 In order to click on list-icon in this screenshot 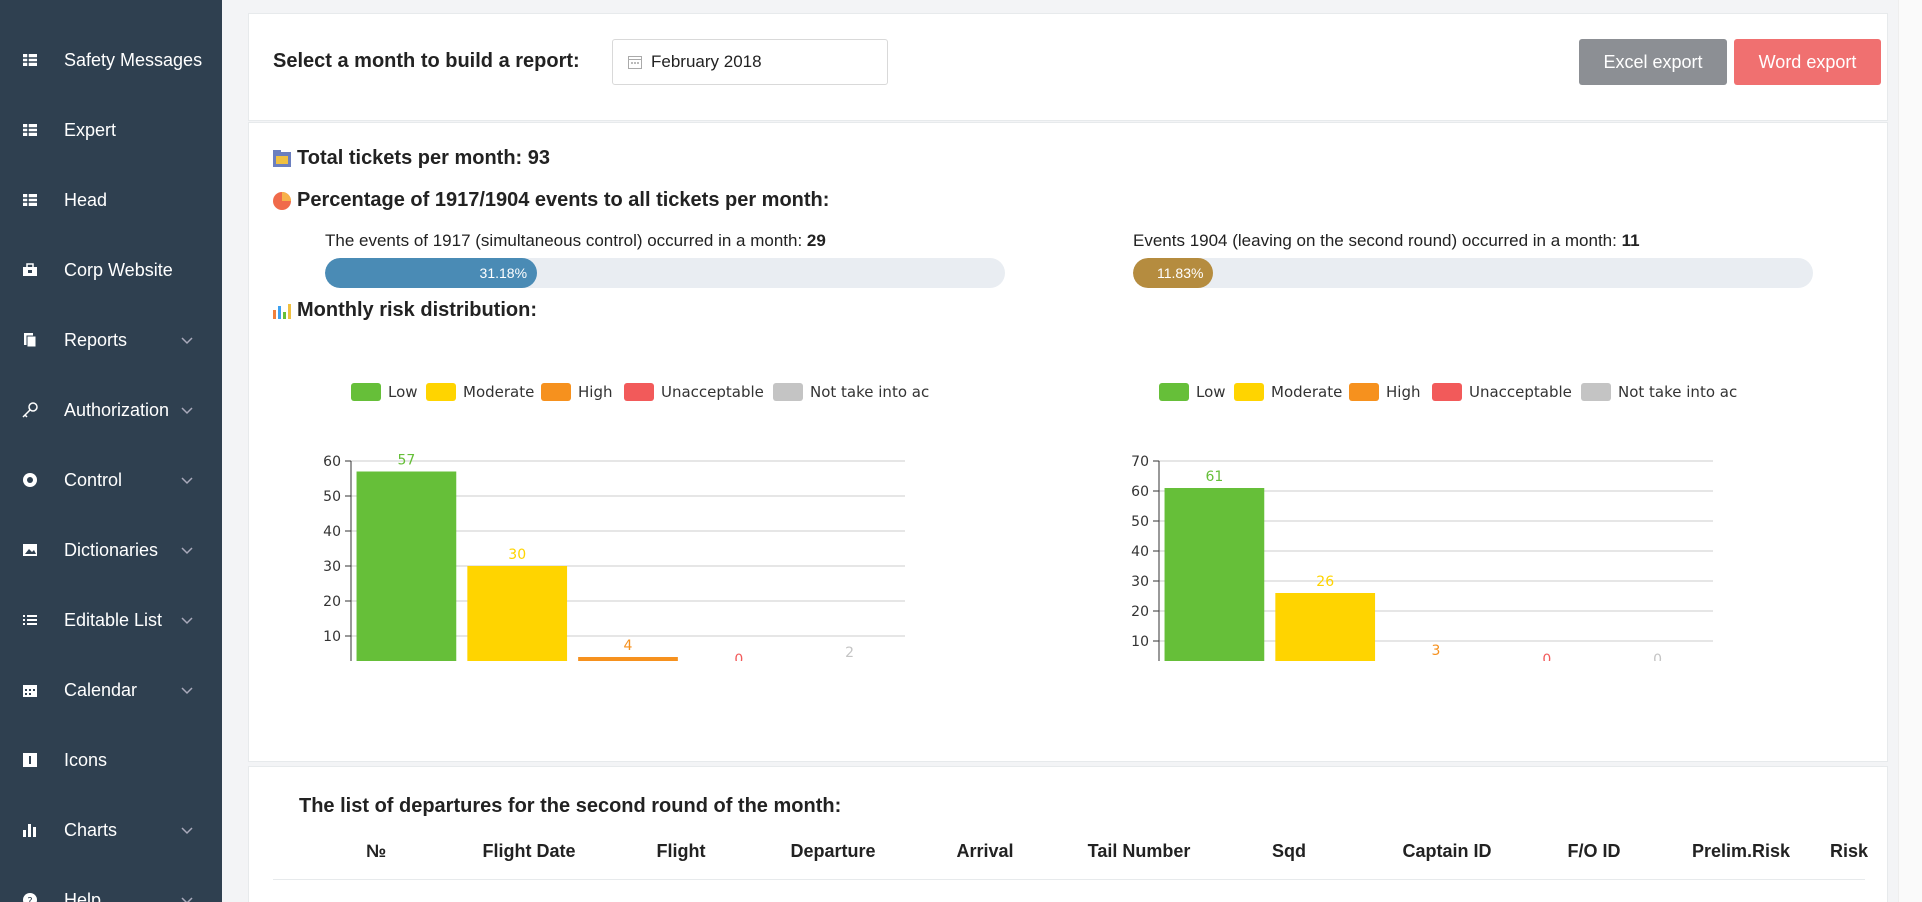, I will do `click(30, 620)`.